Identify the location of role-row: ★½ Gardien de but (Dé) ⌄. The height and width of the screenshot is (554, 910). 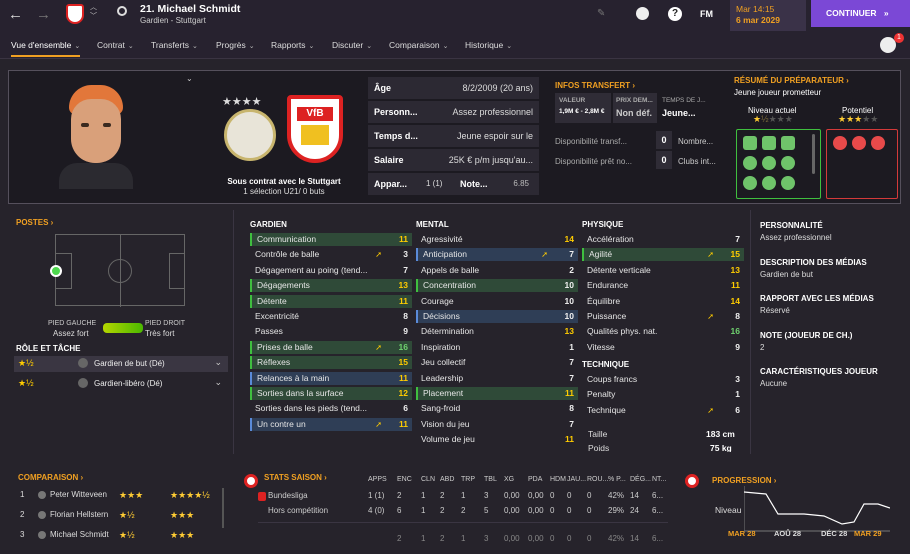
(121, 364).